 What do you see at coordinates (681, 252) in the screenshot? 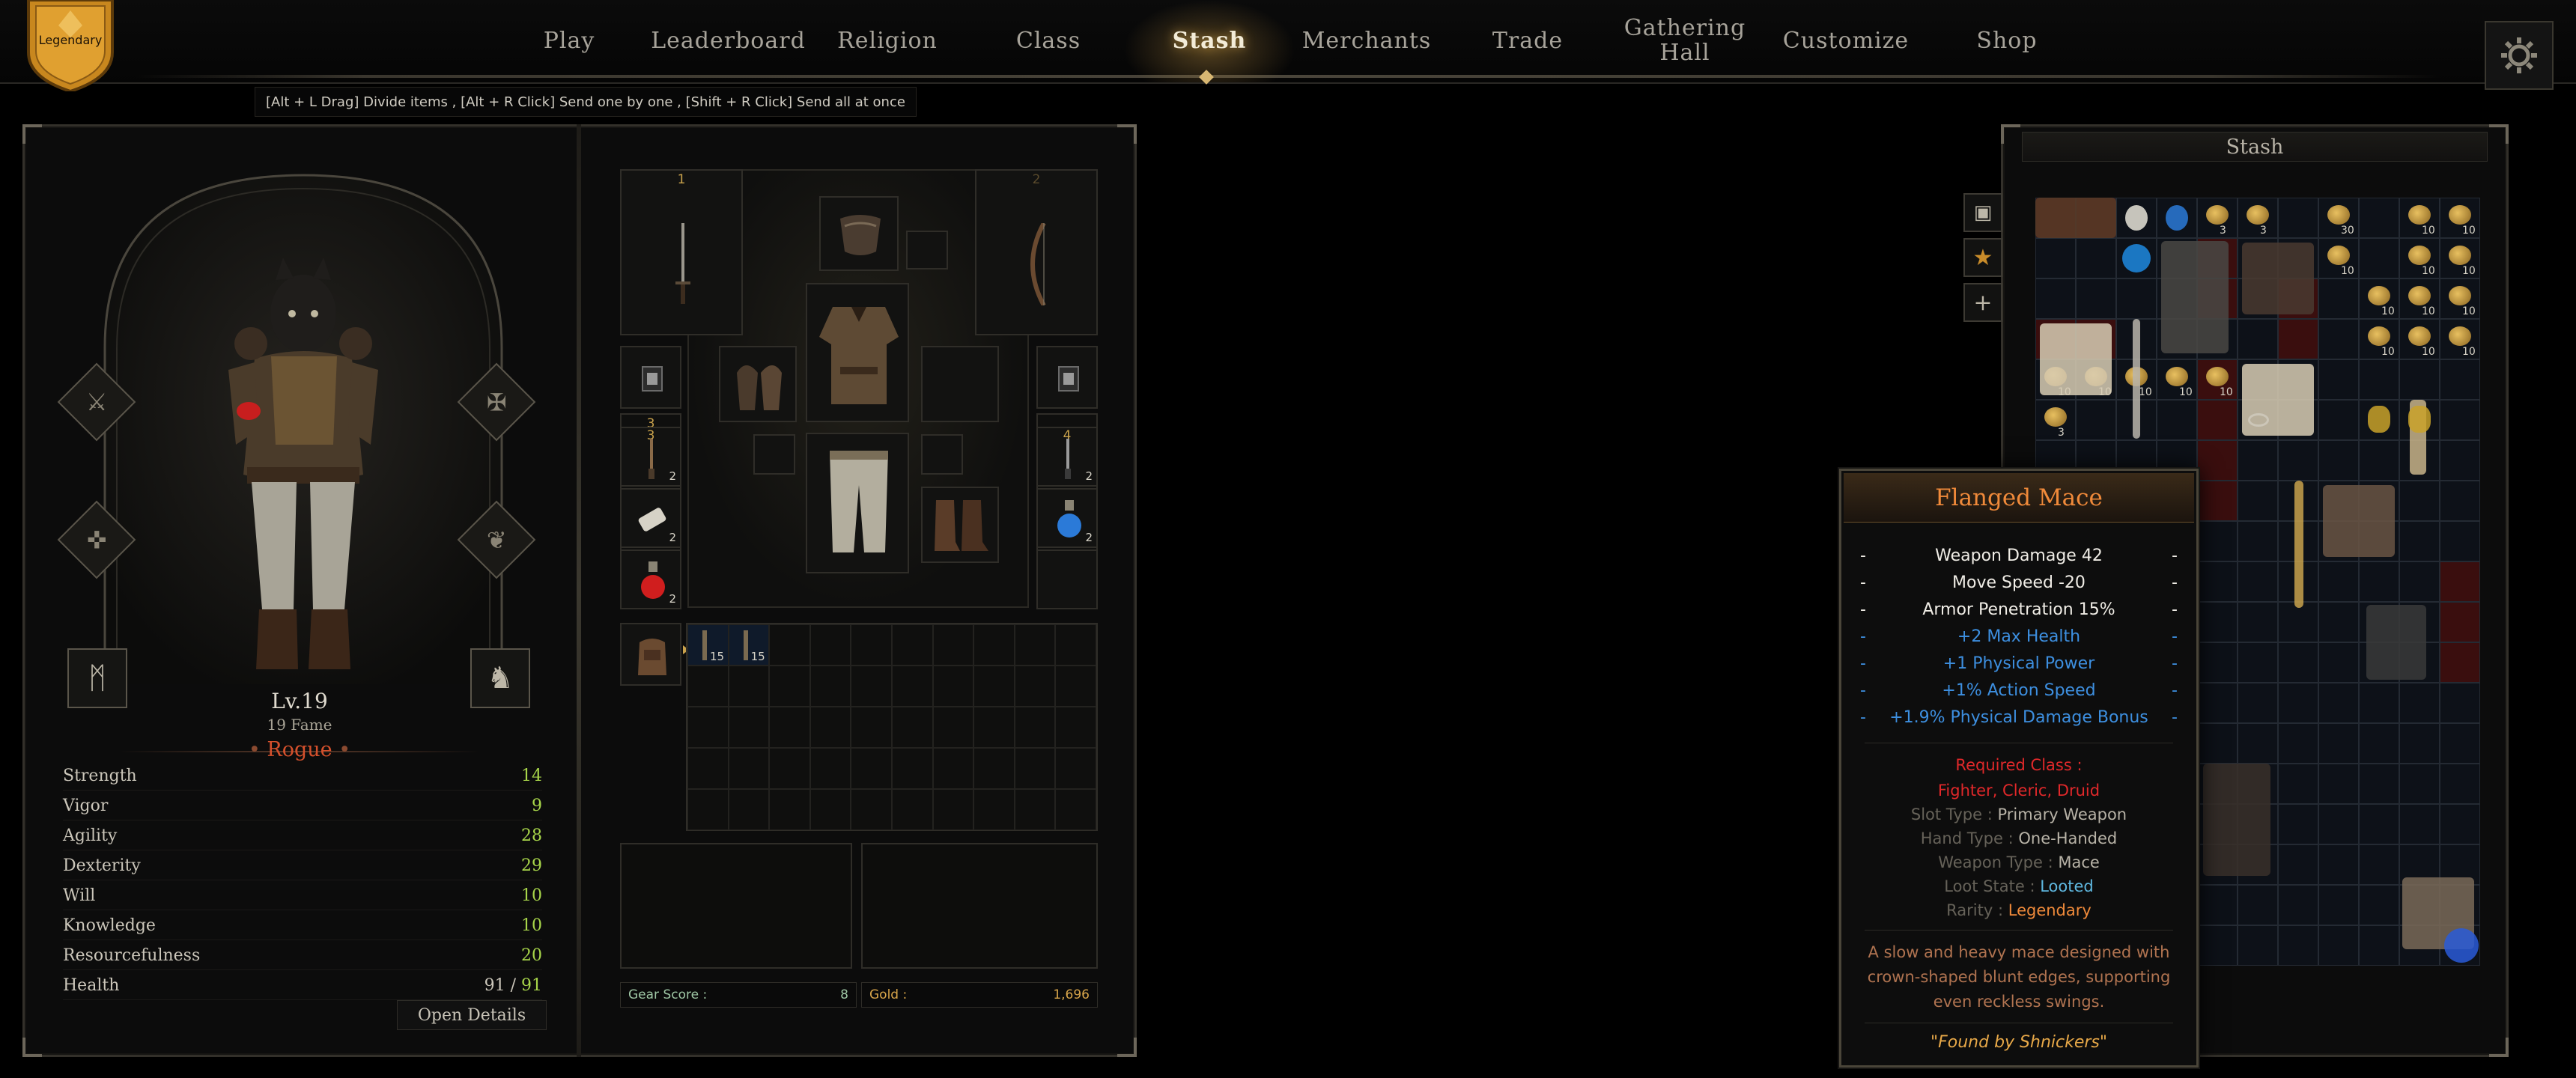
I see `weapon-slot-1: 1` at bounding box center [681, 252].